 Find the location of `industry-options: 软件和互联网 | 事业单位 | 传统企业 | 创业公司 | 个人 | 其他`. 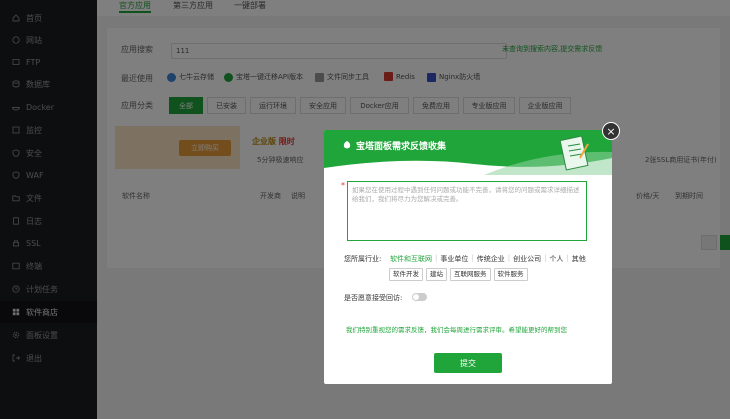

industry-options: 软件和互联网 | 事业单位 | 传统企业 | 创业公司 | 个人 | 其他 is located at coordinates (488, 259).